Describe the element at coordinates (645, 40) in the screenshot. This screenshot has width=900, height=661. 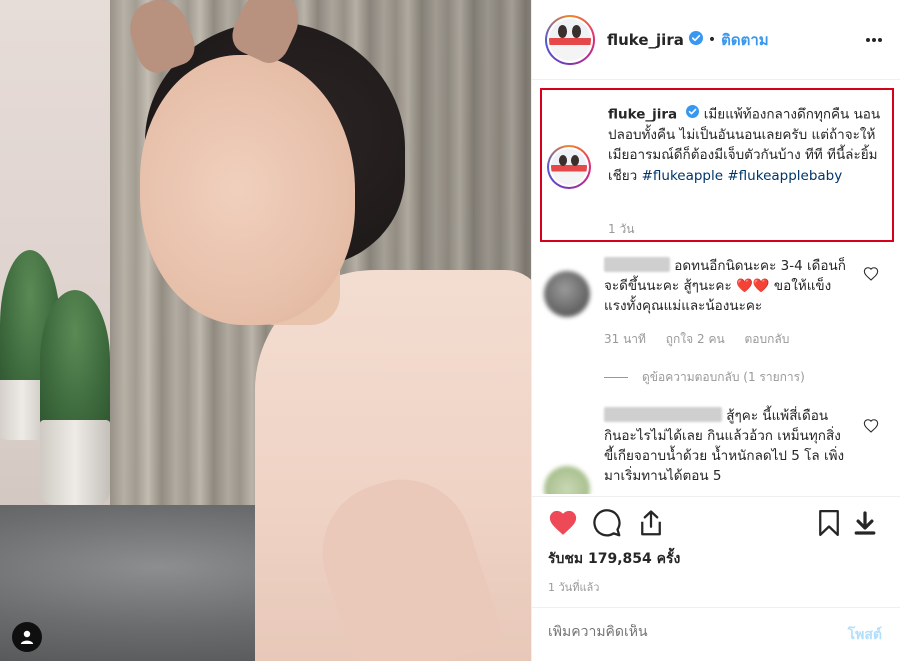
I see `username-link: fluke_jira` at that location.